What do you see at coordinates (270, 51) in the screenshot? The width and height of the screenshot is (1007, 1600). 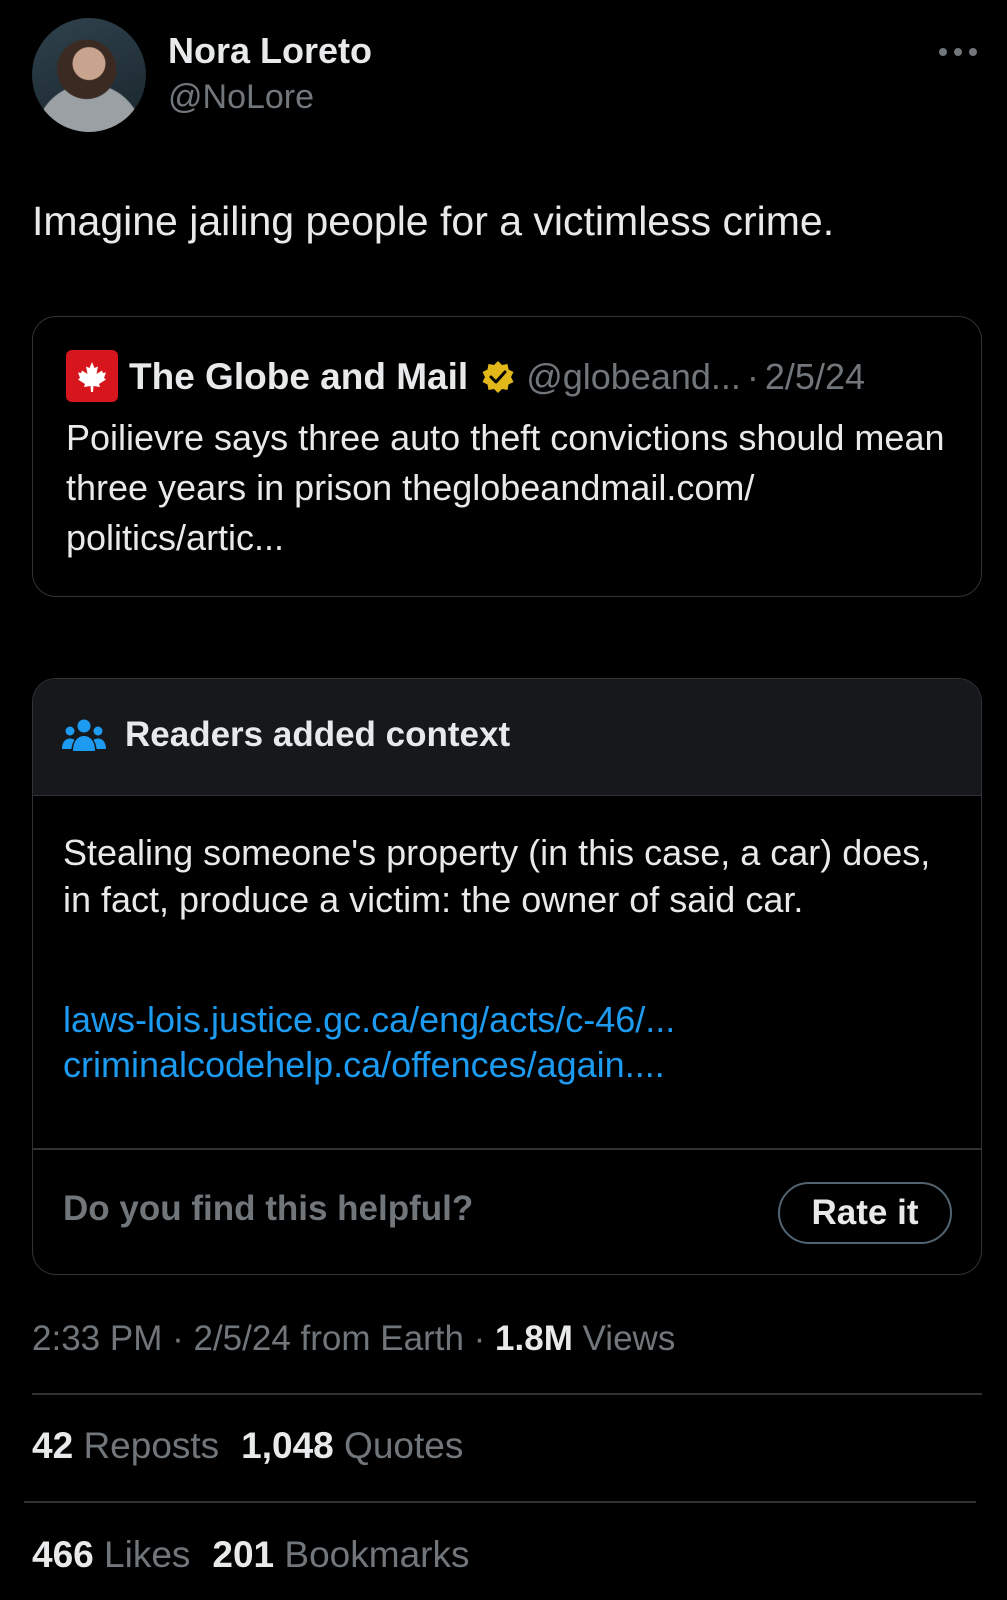 I see `author-display-name: Nora Loreto` at bounding box center [270, 51].